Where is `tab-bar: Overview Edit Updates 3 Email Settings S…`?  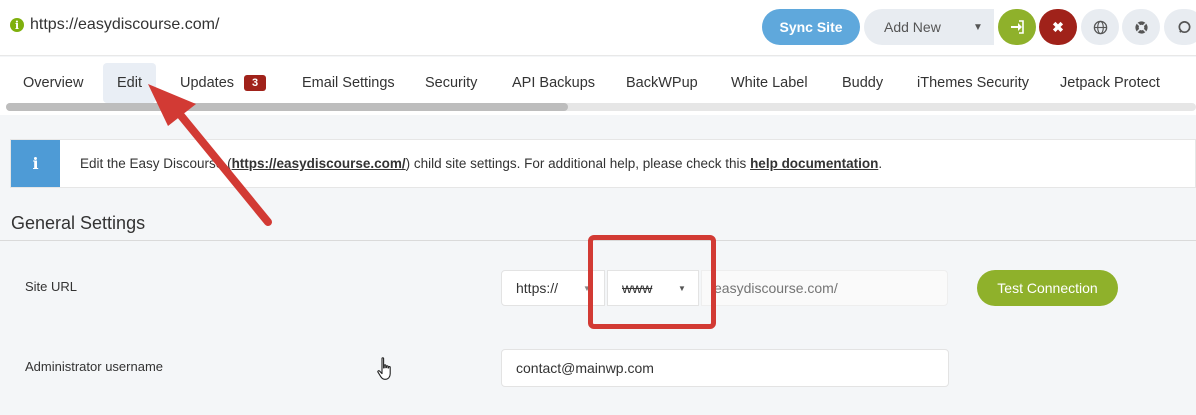
tab-bar: Overview Edit Updates 3 Email Settings S… is located at coordinates (598, 86).